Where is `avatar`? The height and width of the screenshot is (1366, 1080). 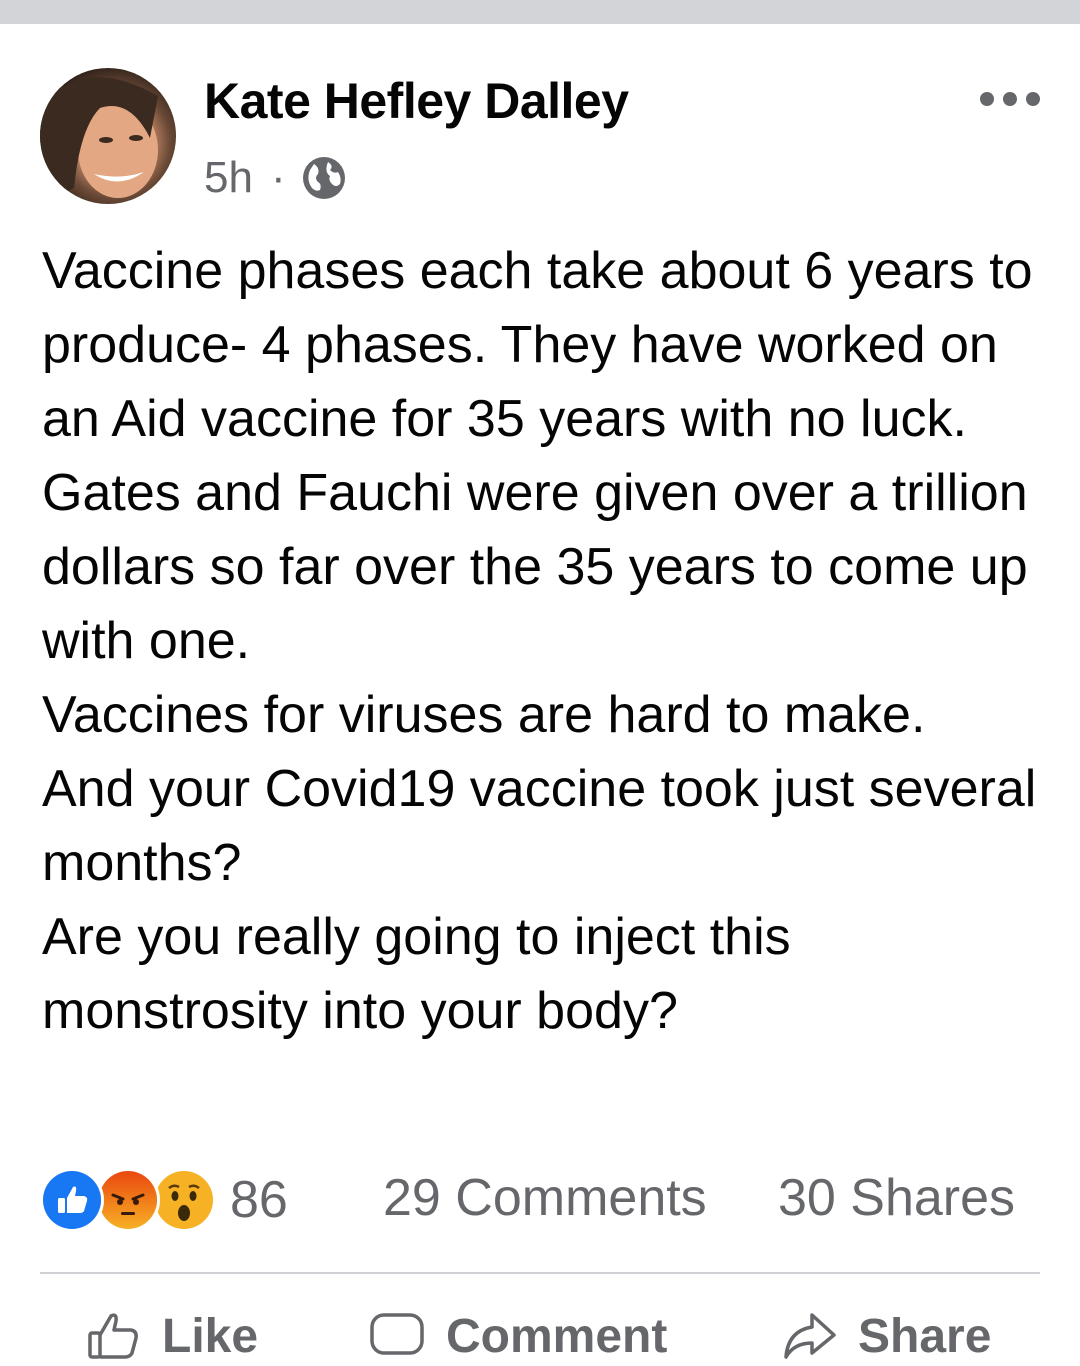
avatar is located at coordinates (108, 136).